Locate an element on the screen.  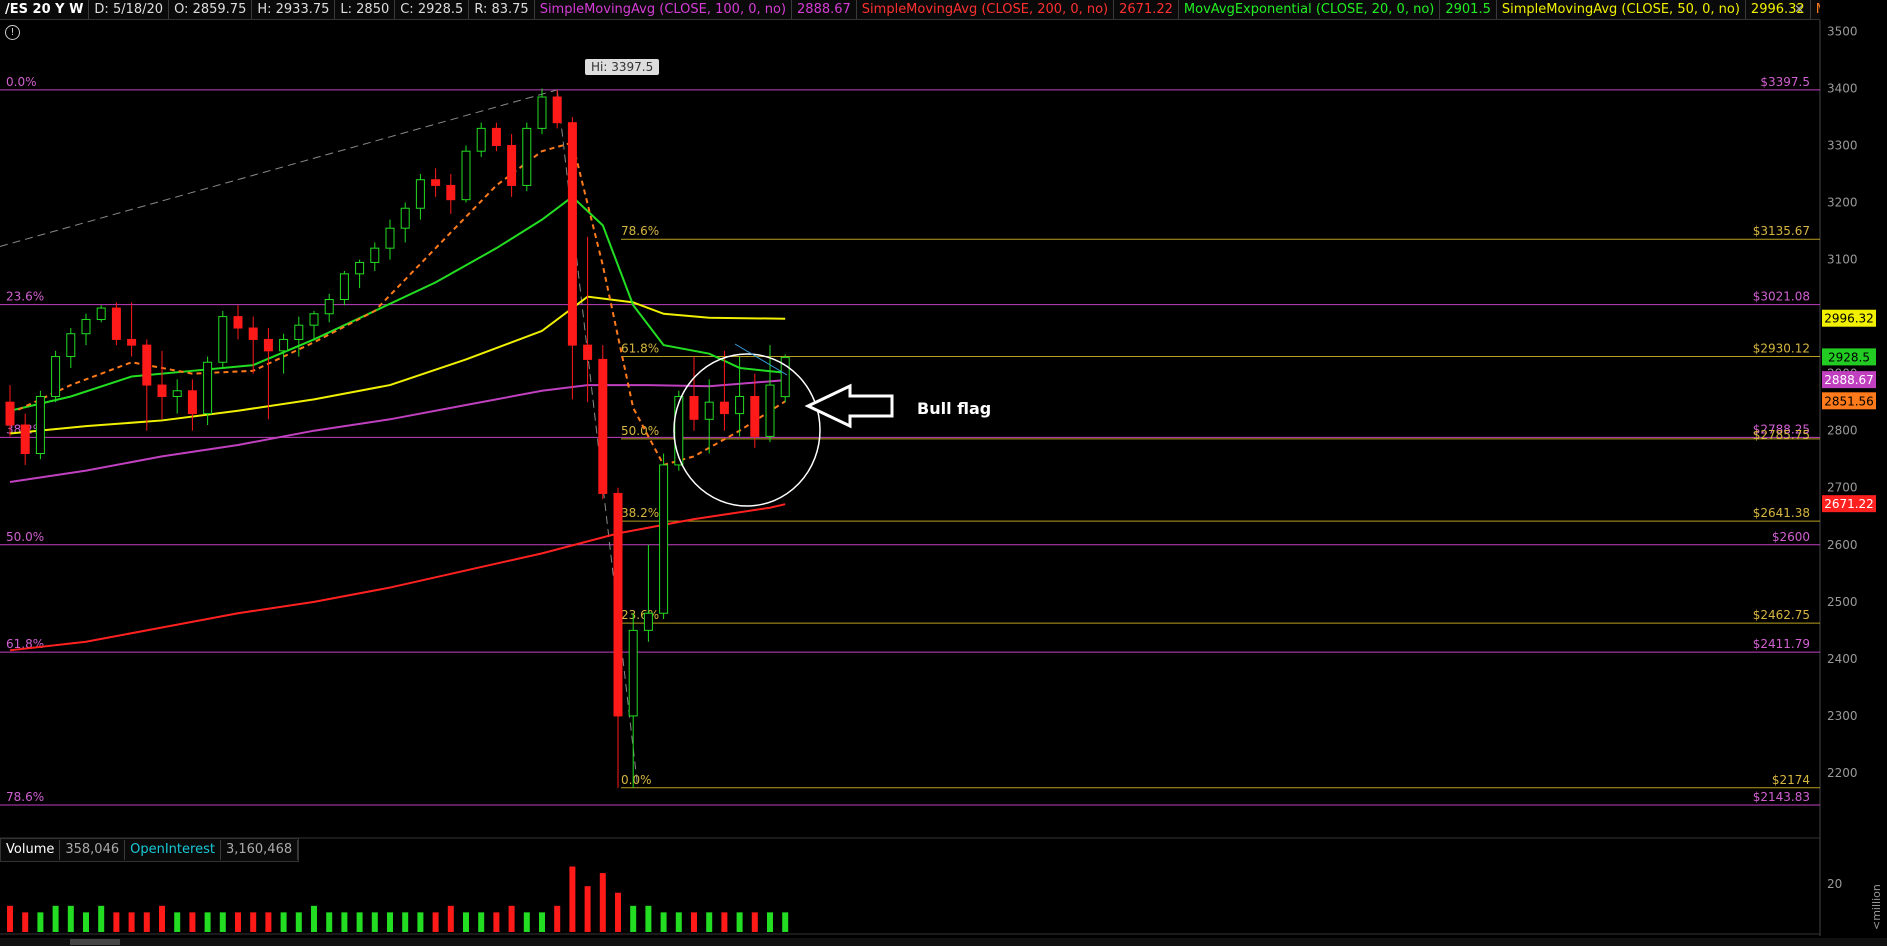
fib-price-label: $2930.12 is located at coordinates (1781, 348).